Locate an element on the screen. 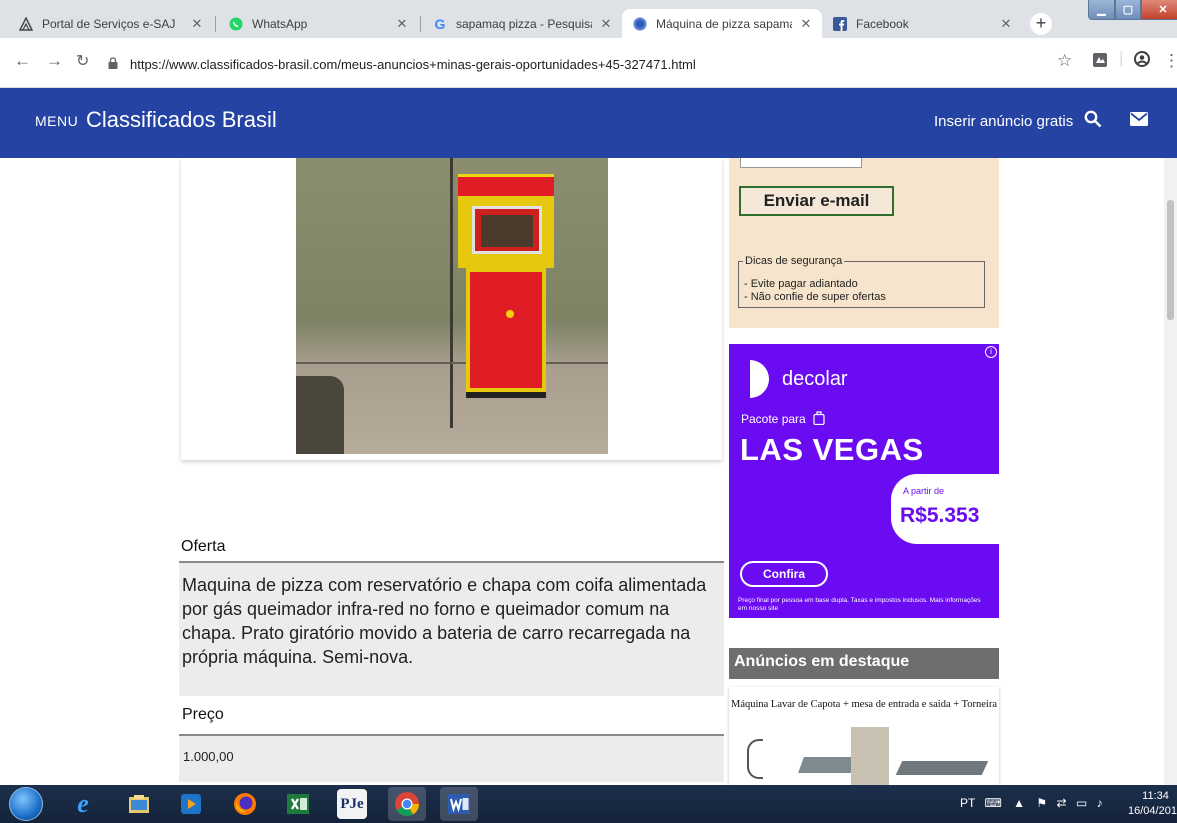 The height and width of the screenshot is (823, 1177). new-tab-button: + is located at coordinates (1041, 24).